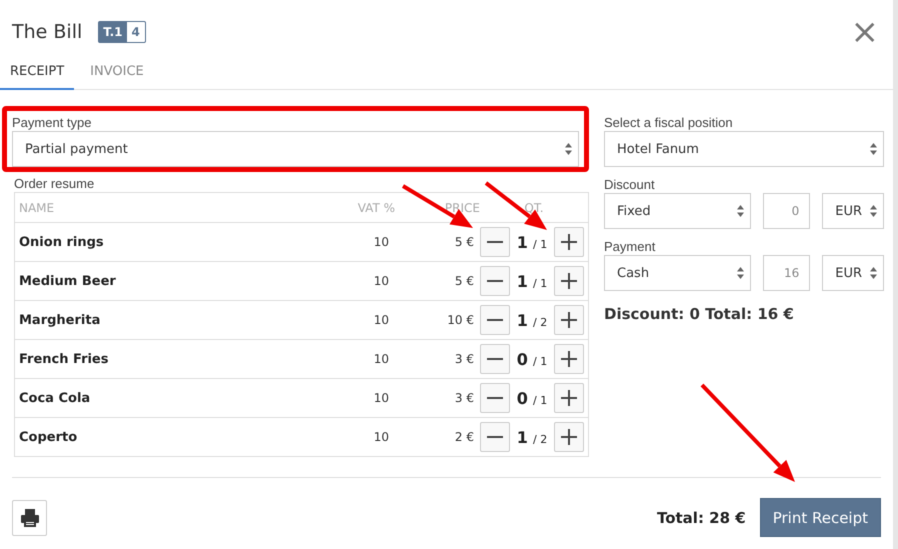 The image size is (898, 549). Describe the element at coordinates (460, 320) in the screenshot. I see `price-cell-text: 10 €` at that location.